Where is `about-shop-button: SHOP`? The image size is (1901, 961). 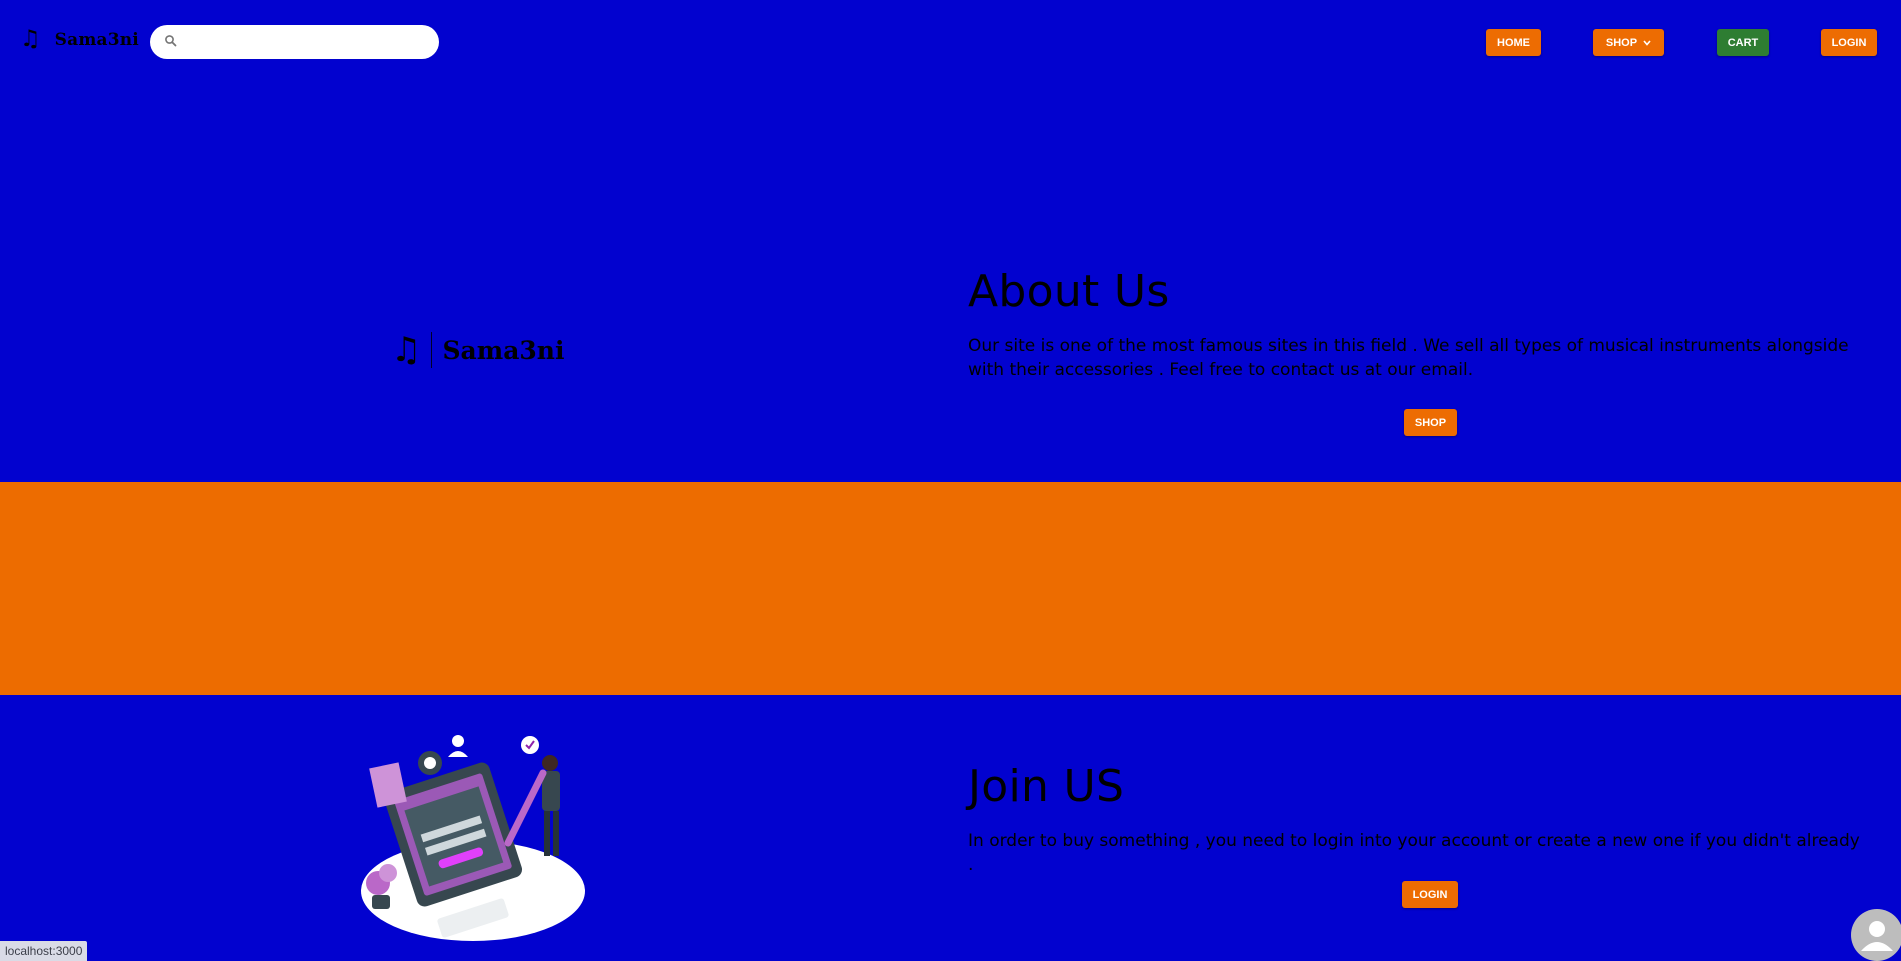 about-shop-button: SHOP is located at coordinates (1430, 422).